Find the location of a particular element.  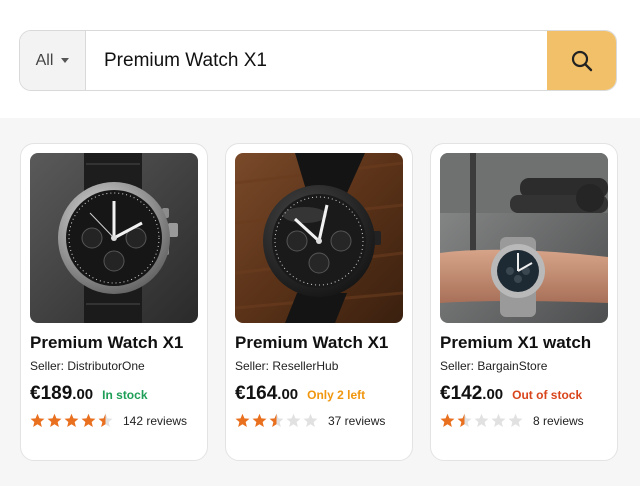

seller-name: Seller: ResellerHub is located at coordinates (287, 366).